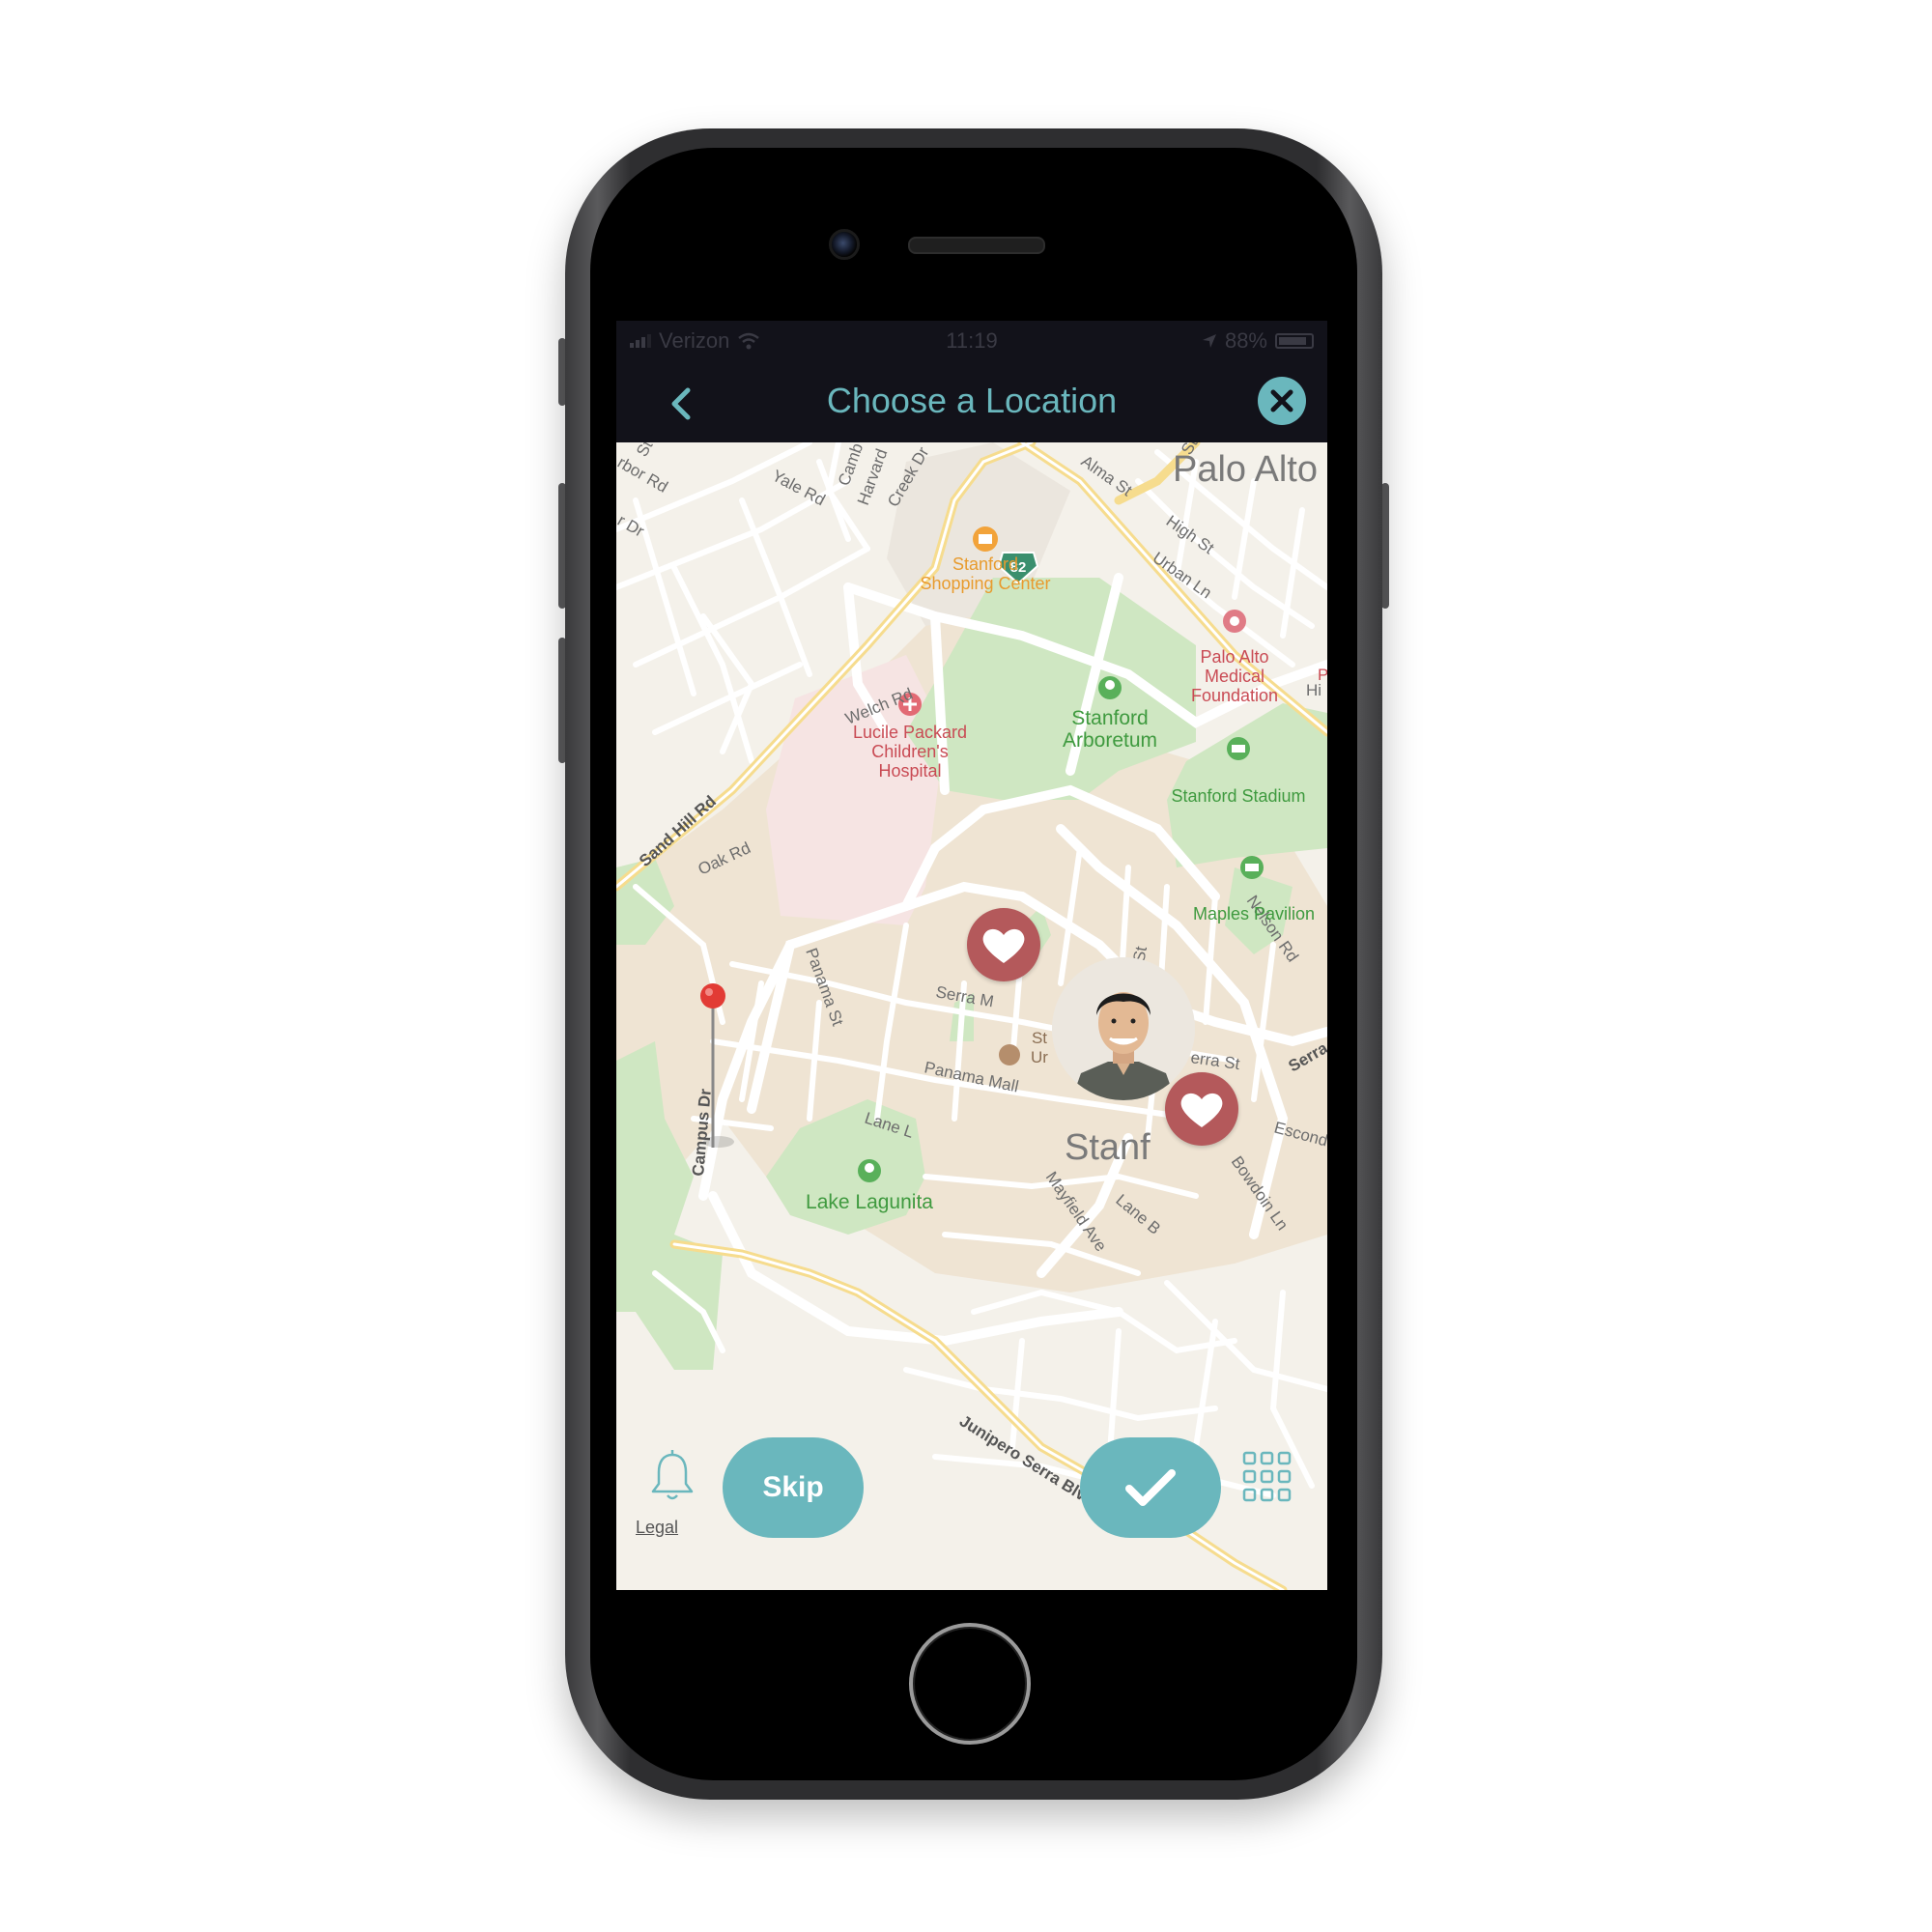 Image resolution: width=1932 pixels, height=1932 pixels. I want to click on place-label-pamf: Medical, so click(1234, 676).